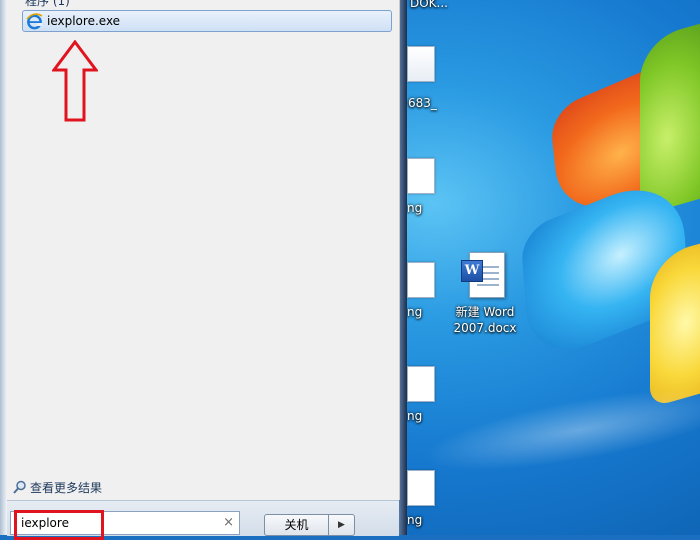 Image resolution: width=700 pixels, height=540 pixels. What do you see at coordinates (75, 82) in the screenshot?
I see `annotation-up-arrow` at bounding box center [75, 82].